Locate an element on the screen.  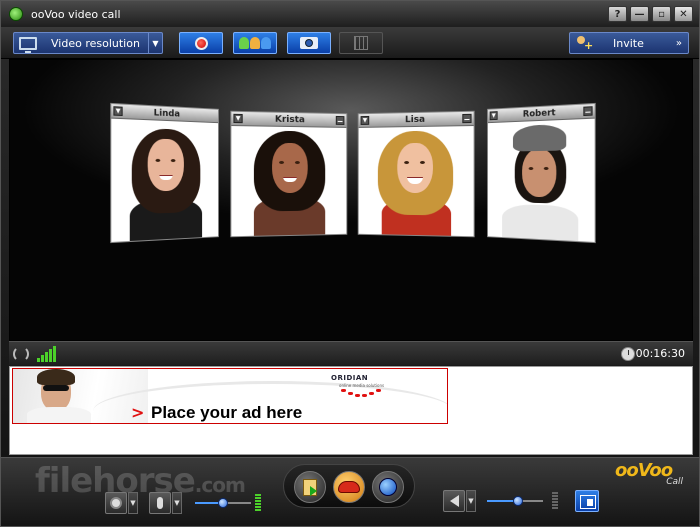
record-button is located at coordinates (201, 43).